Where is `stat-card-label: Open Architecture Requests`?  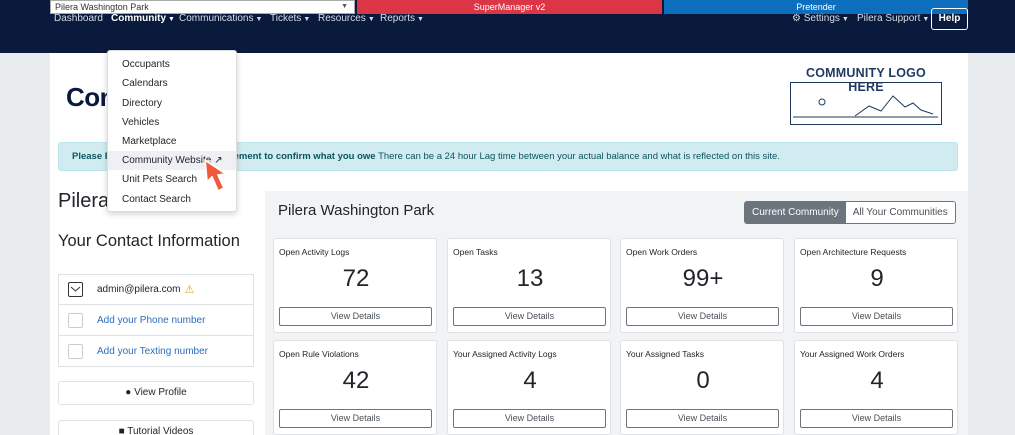
stat-card-label: Open Architecture Requests is located at coordinates (853, 252).